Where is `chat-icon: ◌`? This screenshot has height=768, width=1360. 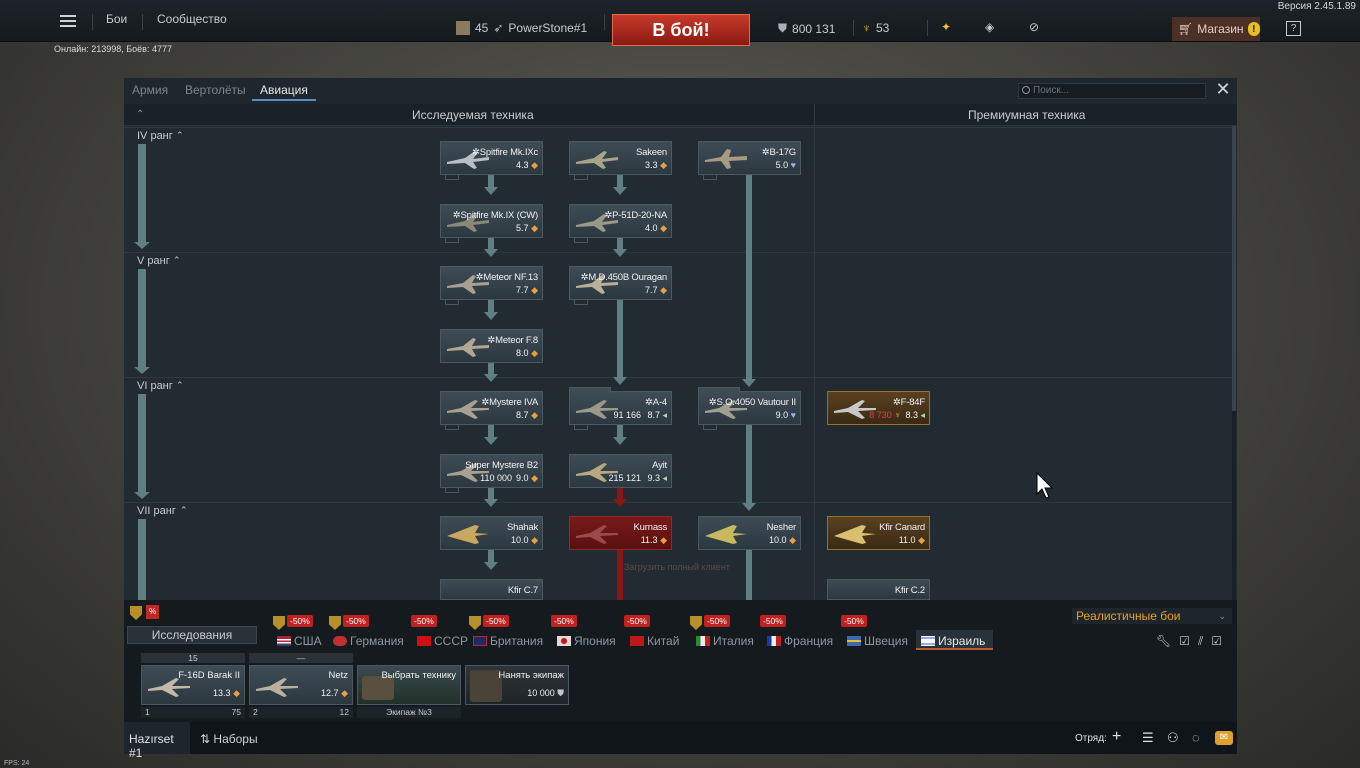 chat-icon: ◌ is located at coordinates (1196, 737).